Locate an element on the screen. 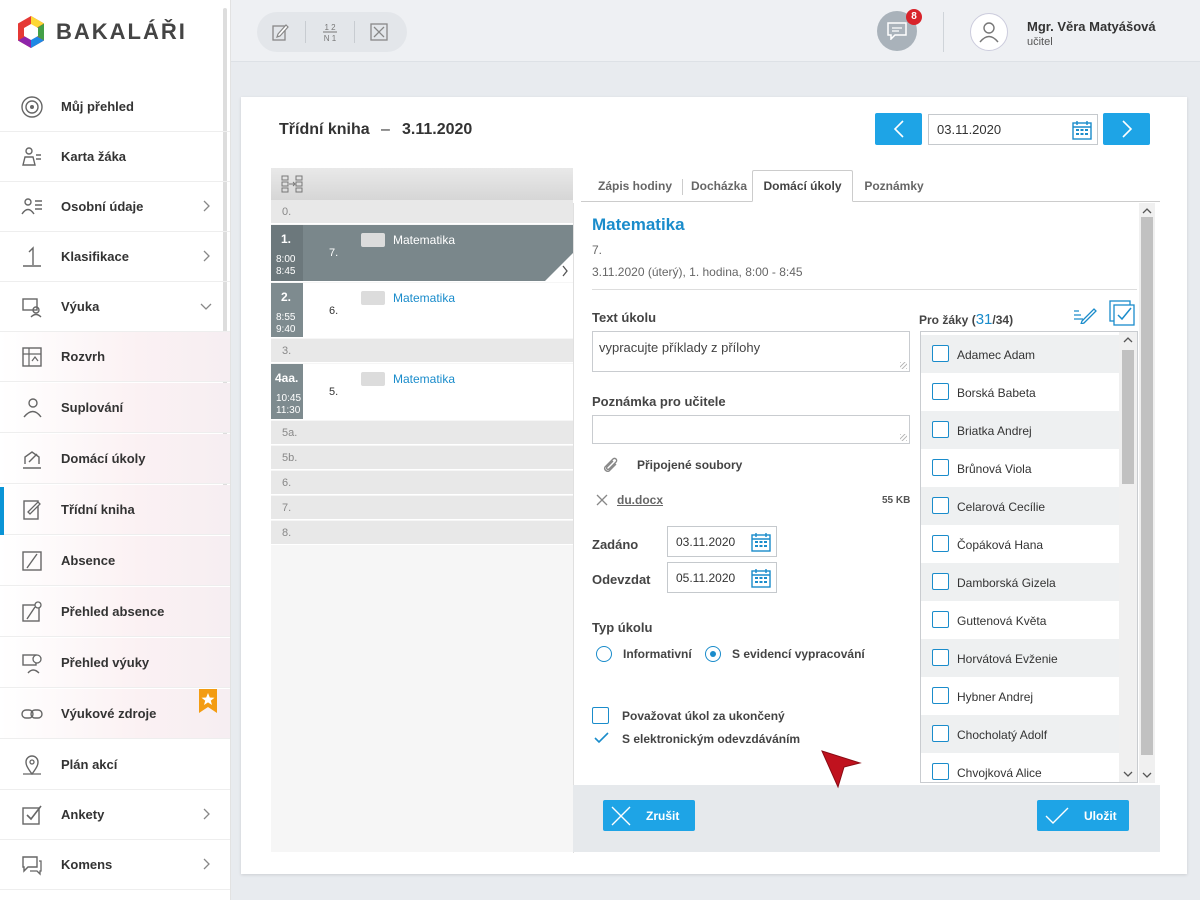 Image resolution: width=1200 pixels, height=900 pixels. sidebar-item-rozvrh: Rozvrh is located at coordinates (115, 357).